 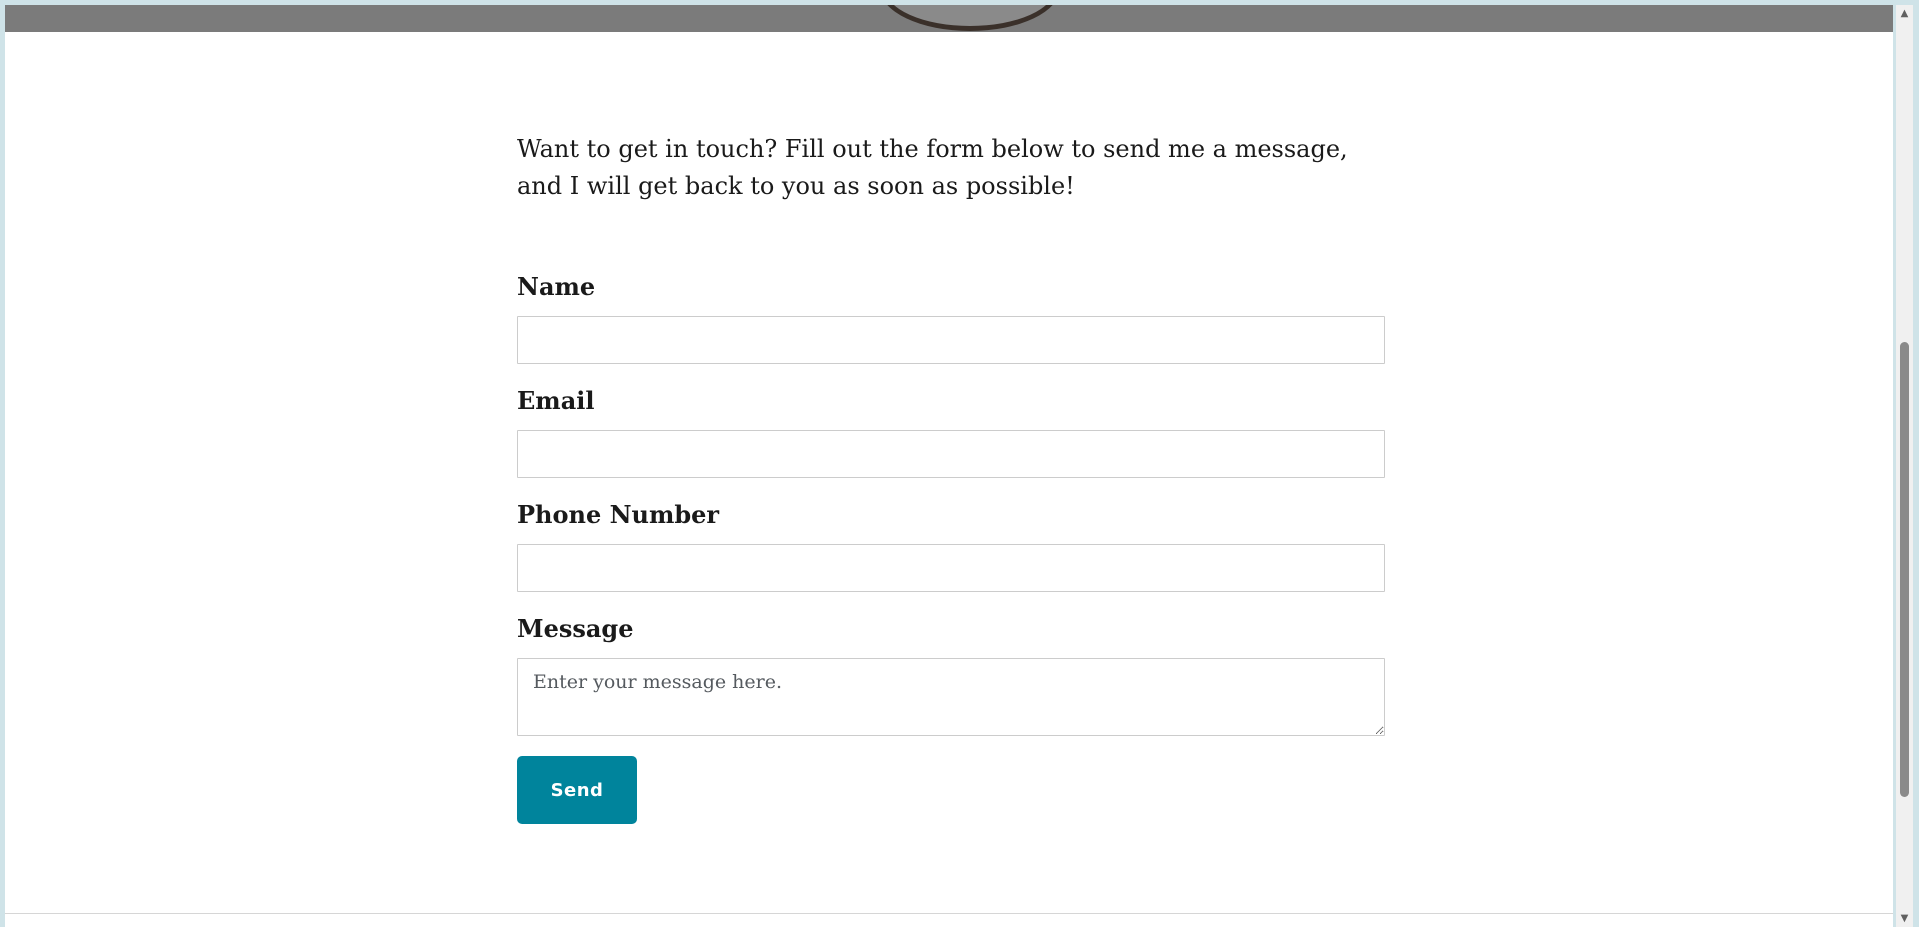 I want to click on phone-label: Phone Number, so click(x=618, y=514).